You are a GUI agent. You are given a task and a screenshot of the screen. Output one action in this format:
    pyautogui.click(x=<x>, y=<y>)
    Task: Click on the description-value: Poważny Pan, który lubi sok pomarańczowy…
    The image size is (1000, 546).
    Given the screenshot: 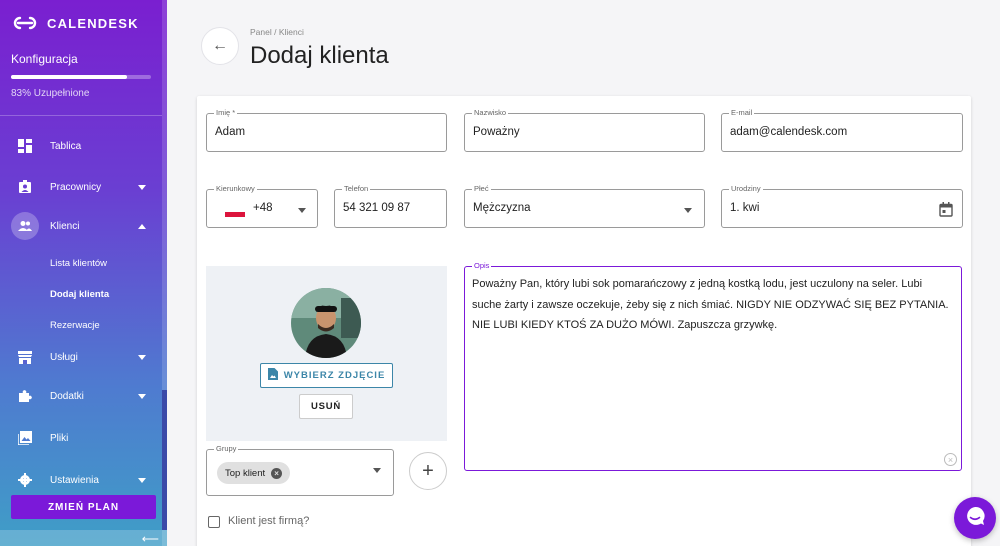 What is the action you would take?
    pyautogui.click(x=710, y=304)
    